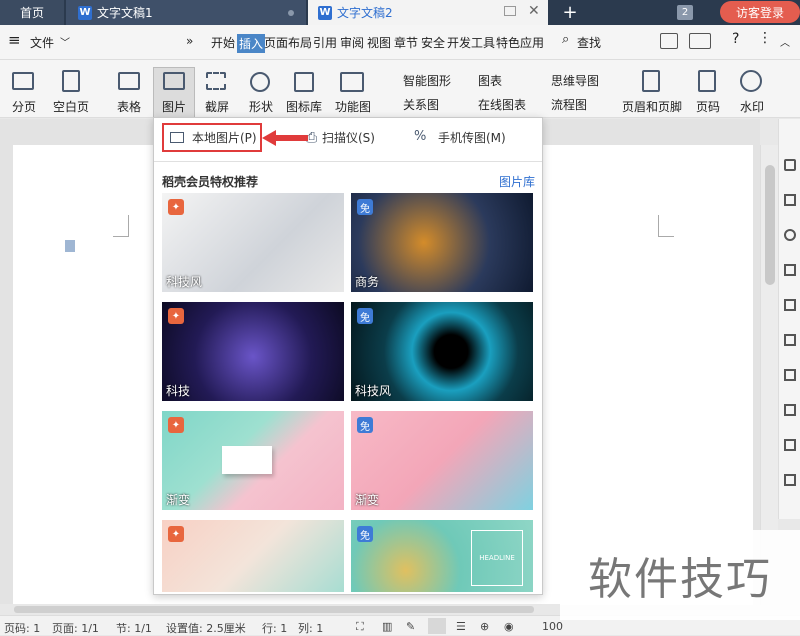  I want to click on style-icon, so click(790, 270).